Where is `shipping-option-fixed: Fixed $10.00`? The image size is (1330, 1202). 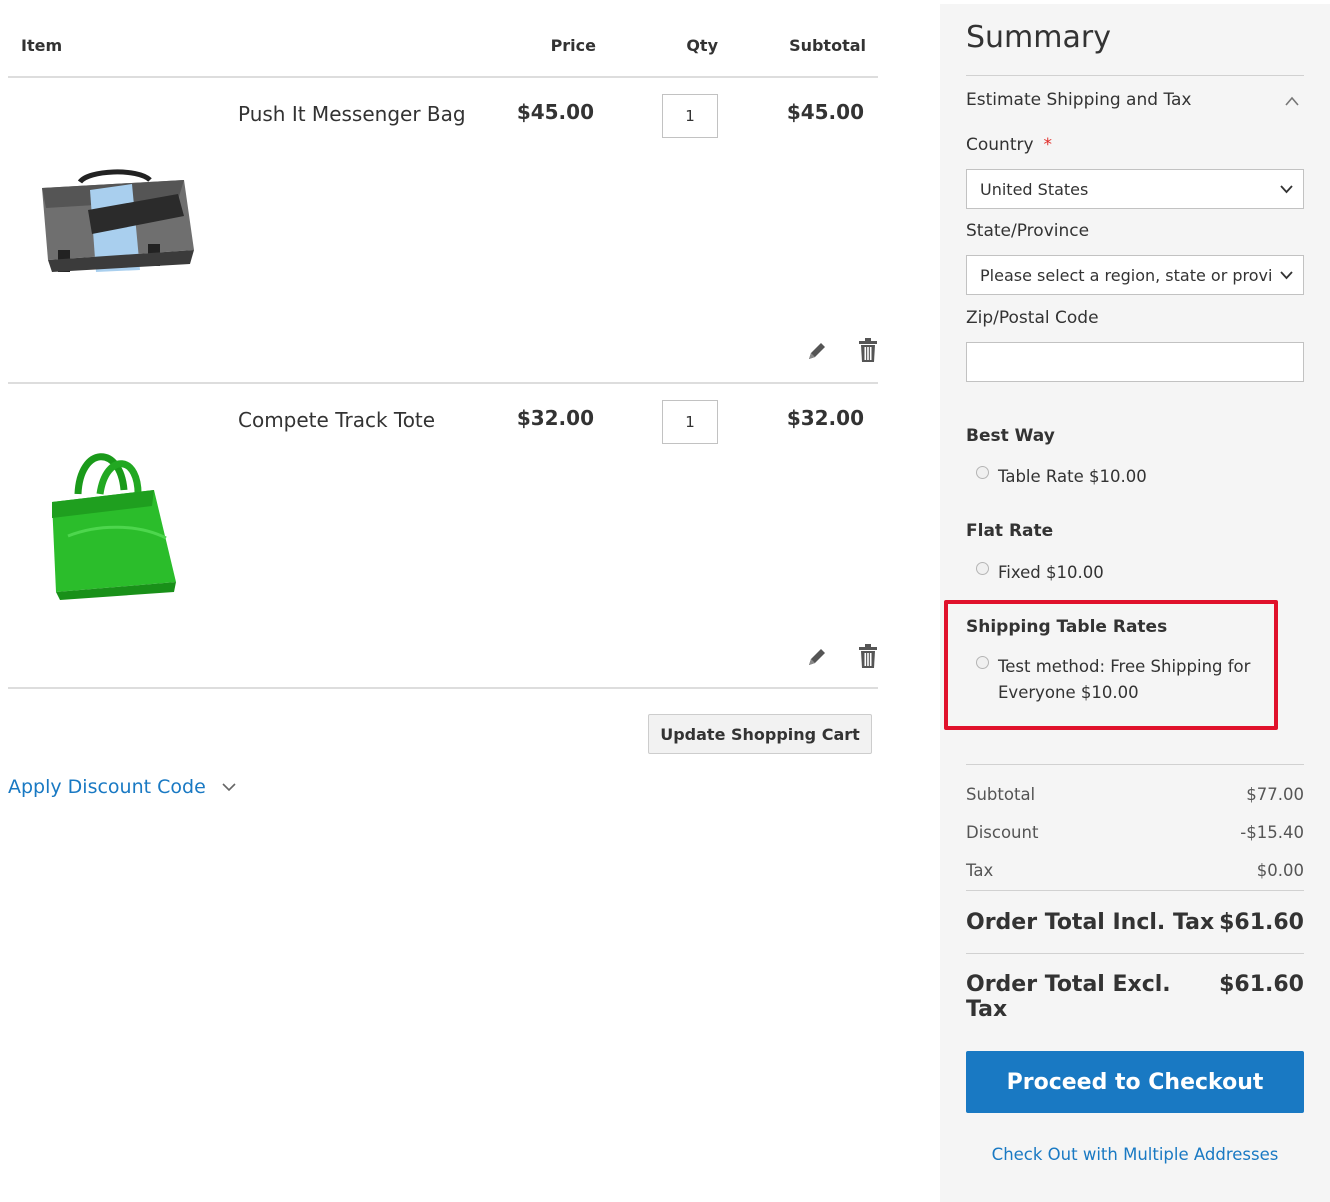
shipping-option-fixed: Fixed $10.00 is located at coordinates (1040, 573).